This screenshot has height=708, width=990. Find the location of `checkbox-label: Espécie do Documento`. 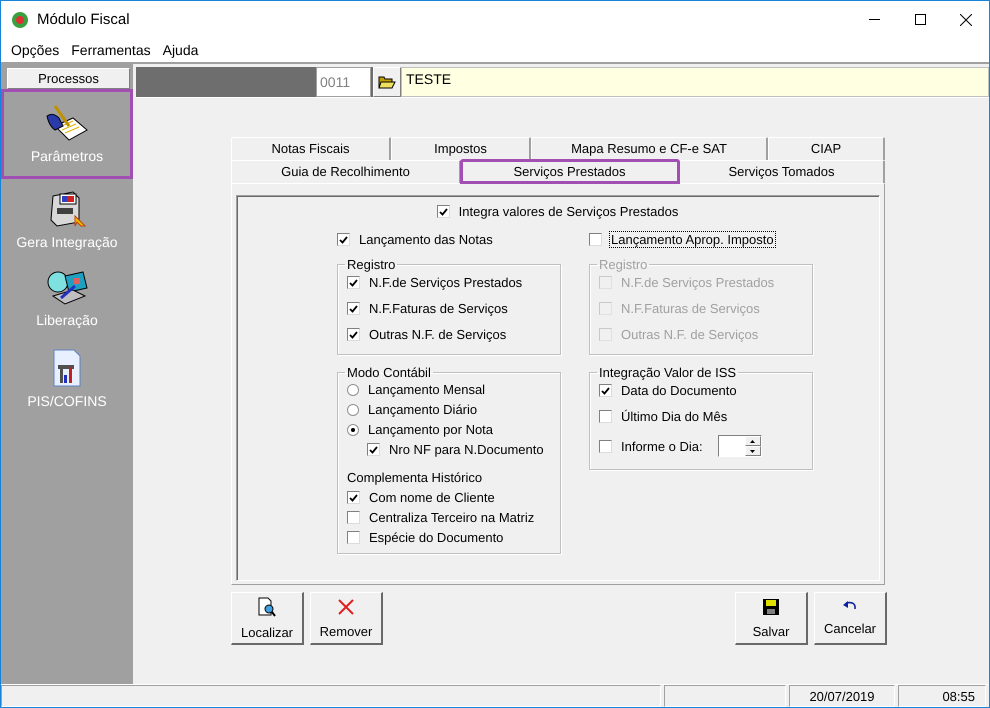

checkbox-label: Espécie do Documento is located at coordinates (436, 537).